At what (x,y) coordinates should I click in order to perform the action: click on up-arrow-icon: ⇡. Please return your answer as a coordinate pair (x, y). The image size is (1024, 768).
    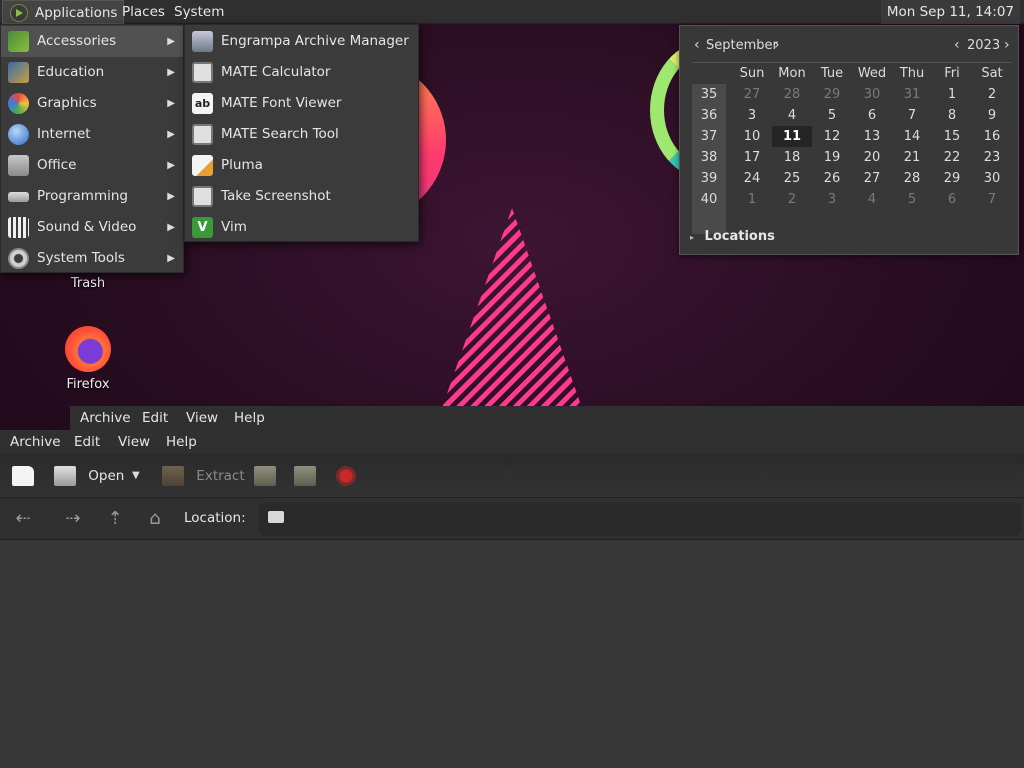
    Looking at the image, I should click on (115, 519).